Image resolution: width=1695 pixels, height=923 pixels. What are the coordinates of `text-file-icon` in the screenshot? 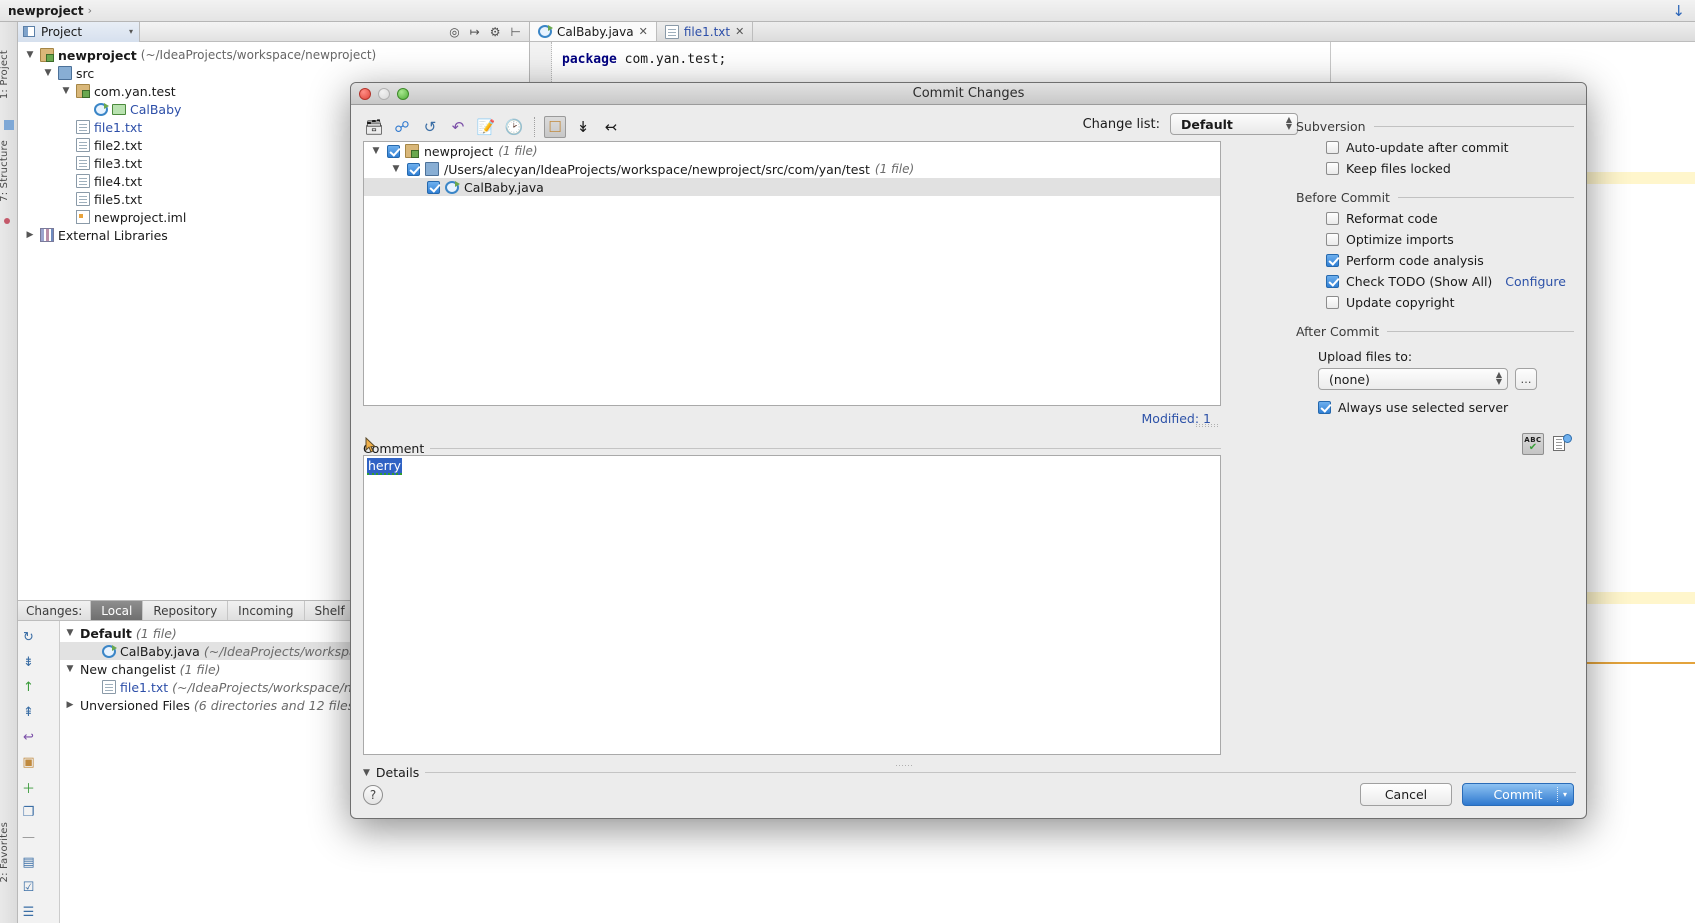 It's located at (83, 199).